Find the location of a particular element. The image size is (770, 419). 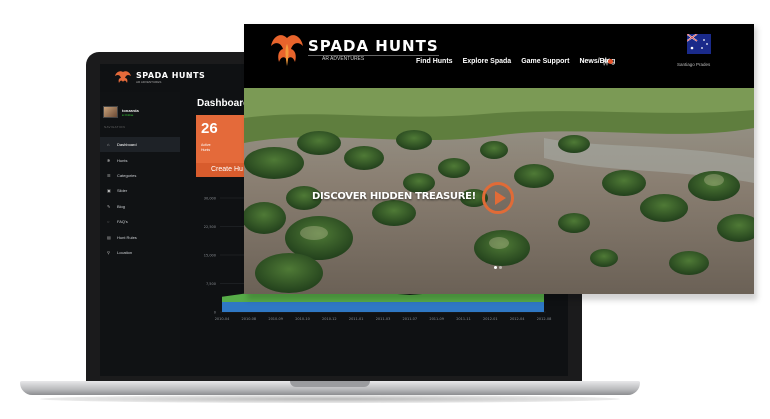

laptop-shadow is located at coordinates (330, 399).